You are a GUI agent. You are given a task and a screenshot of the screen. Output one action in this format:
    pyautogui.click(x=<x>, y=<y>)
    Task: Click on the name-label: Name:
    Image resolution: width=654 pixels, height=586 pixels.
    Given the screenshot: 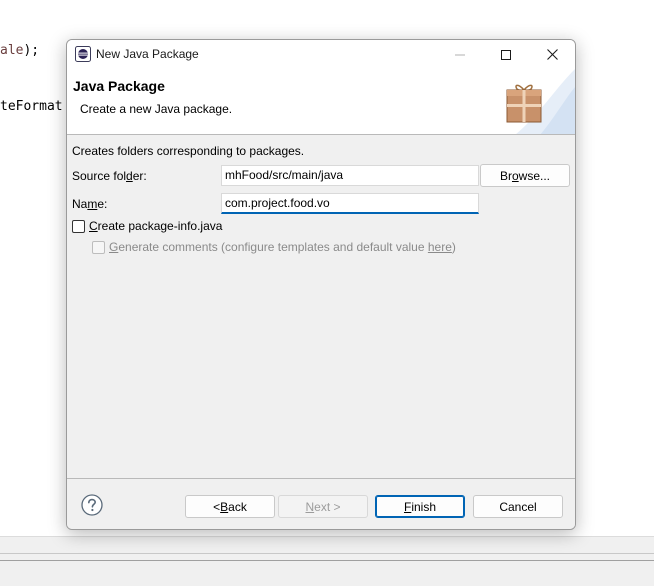 What is the action you would take?
    pyautogui.click(x=90, y=204)
    